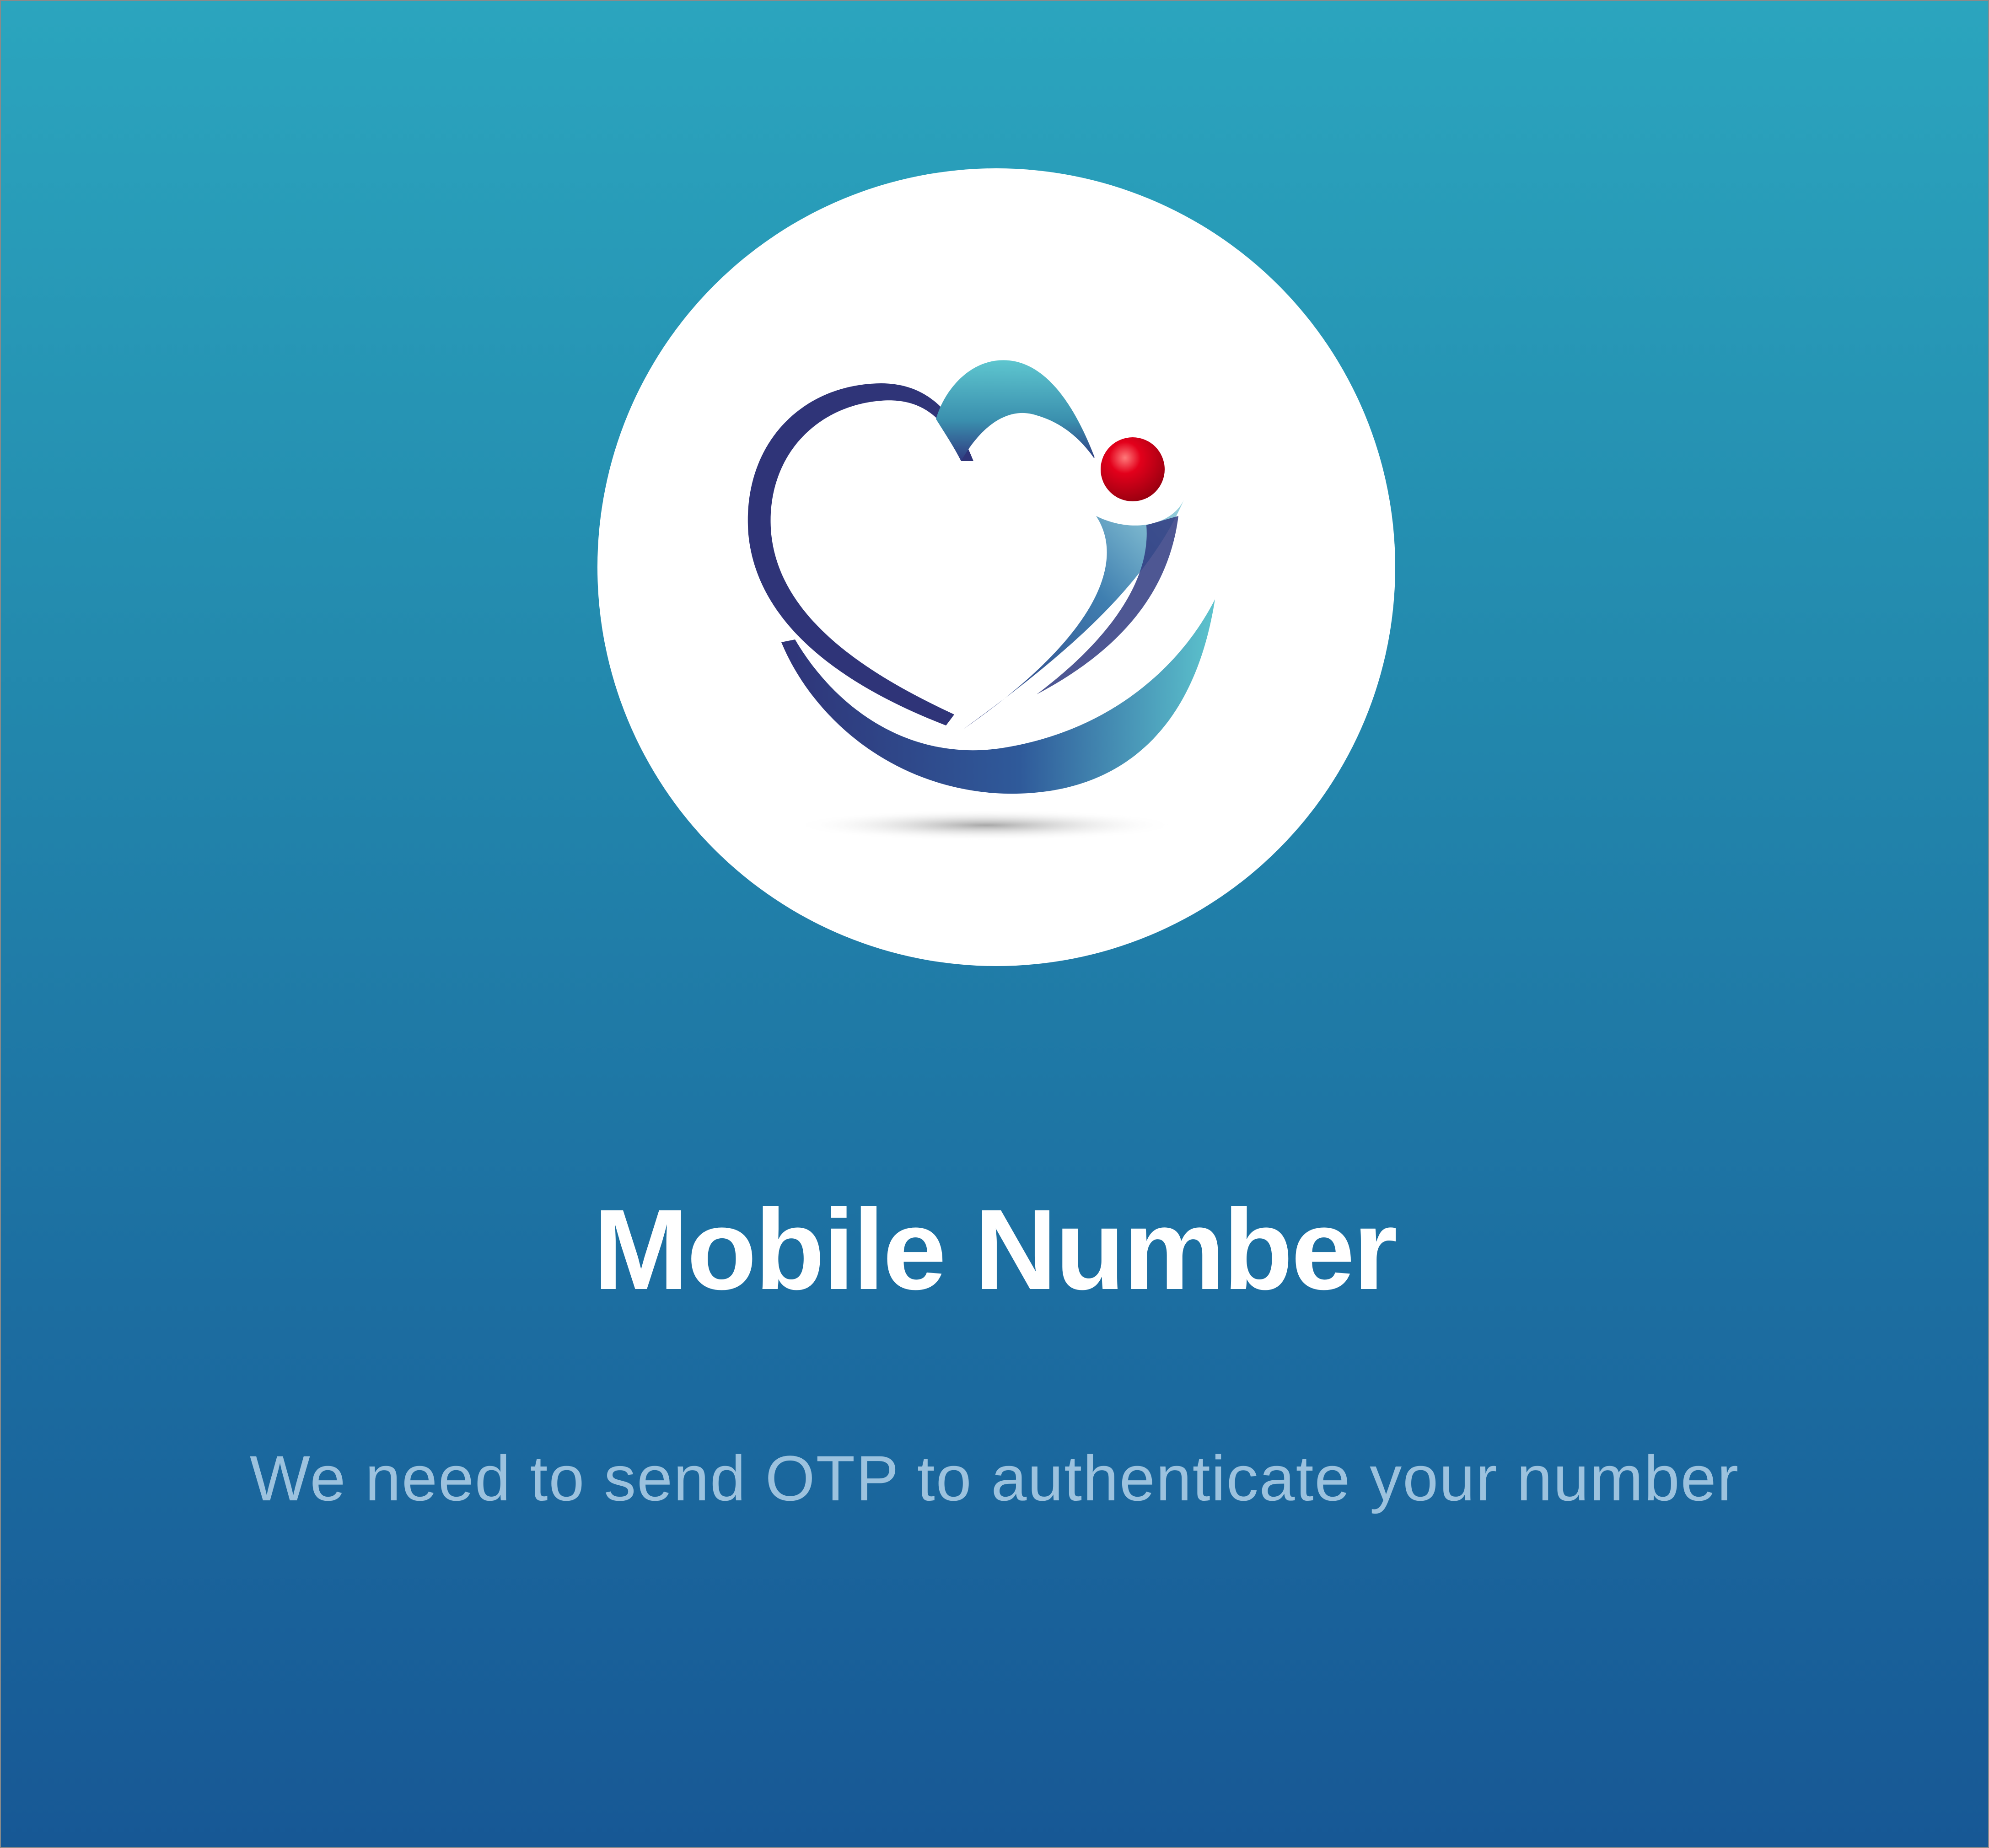  Describe the element at coordinates (995, 1249) in the screenshot. I see `page-title: Mobile Number` at that location.